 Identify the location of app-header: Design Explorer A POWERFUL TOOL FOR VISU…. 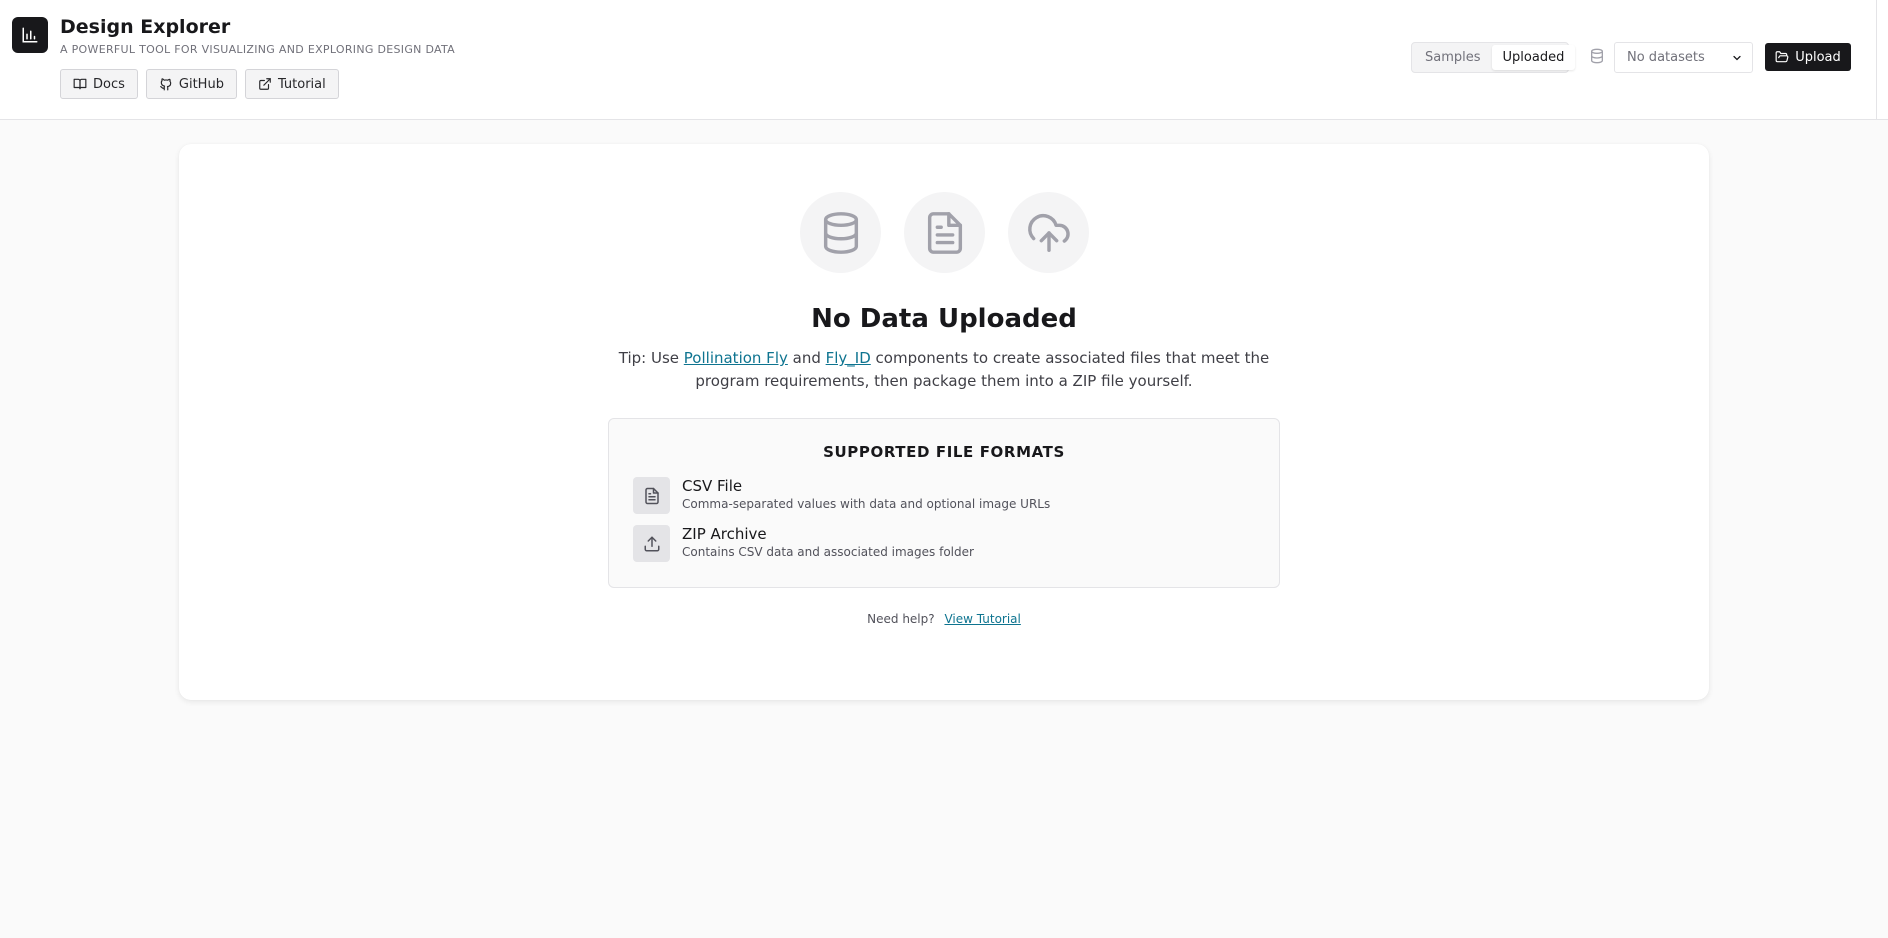
(944, 60).